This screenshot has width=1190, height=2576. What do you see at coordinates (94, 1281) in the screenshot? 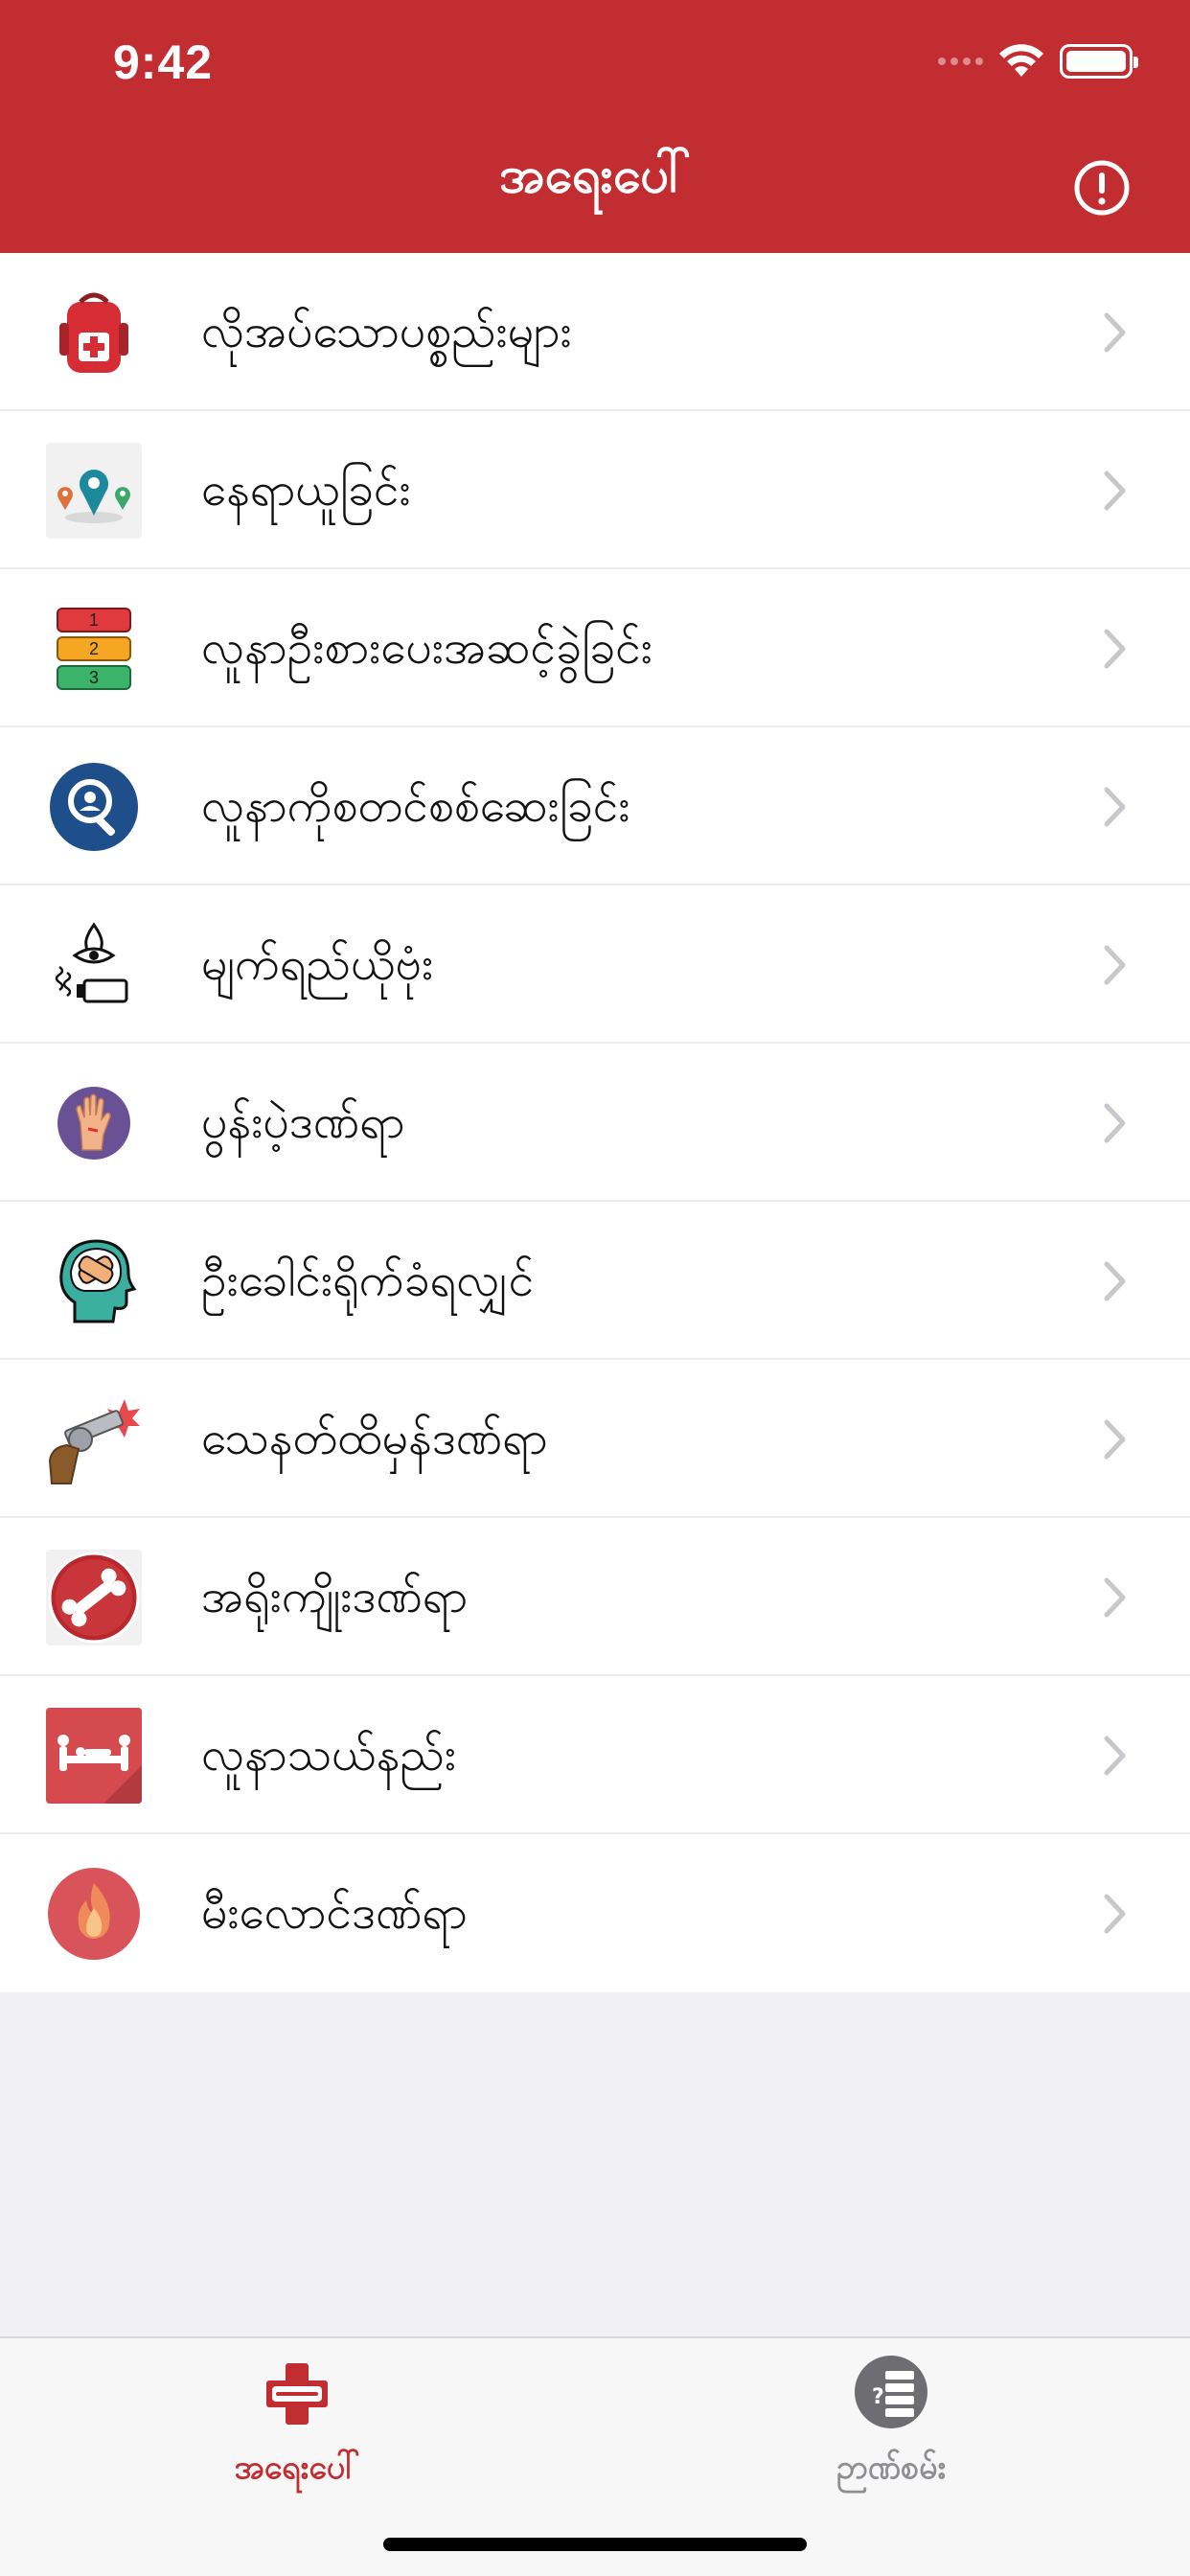
I see `head-injury-icon` at bounding box center [94, 1281].